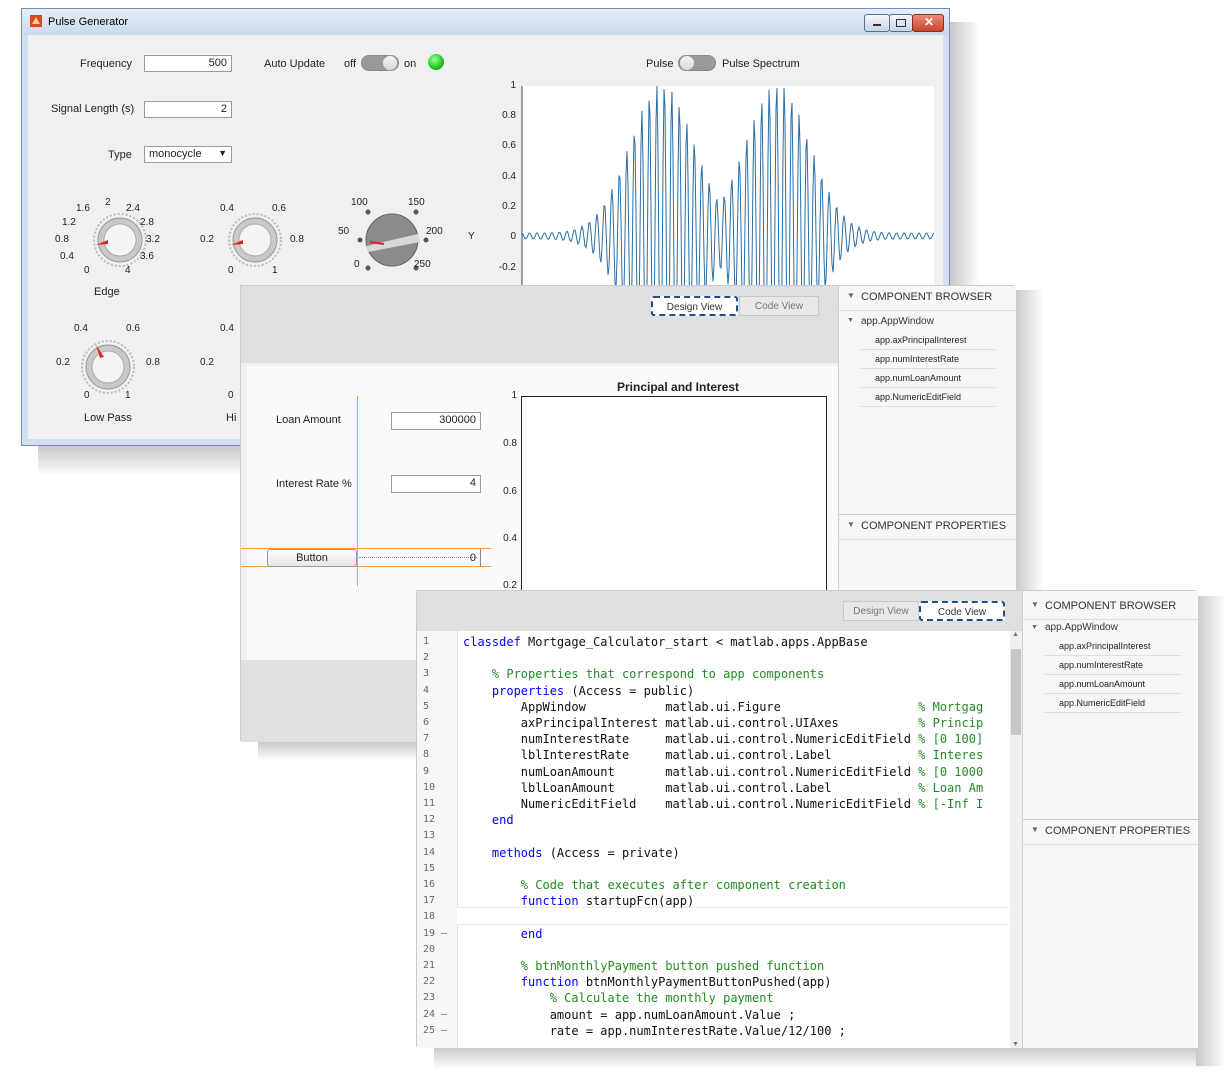  Describe the element at coordinates (728, 237) in the screenshot. I see `pulse-plot-svg` at that location.